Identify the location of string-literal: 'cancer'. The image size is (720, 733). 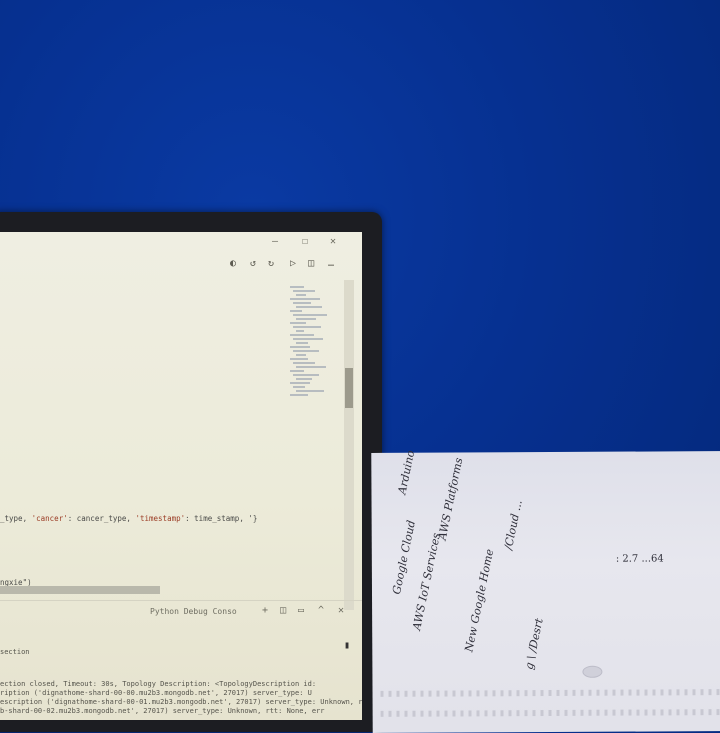
(49, 518).